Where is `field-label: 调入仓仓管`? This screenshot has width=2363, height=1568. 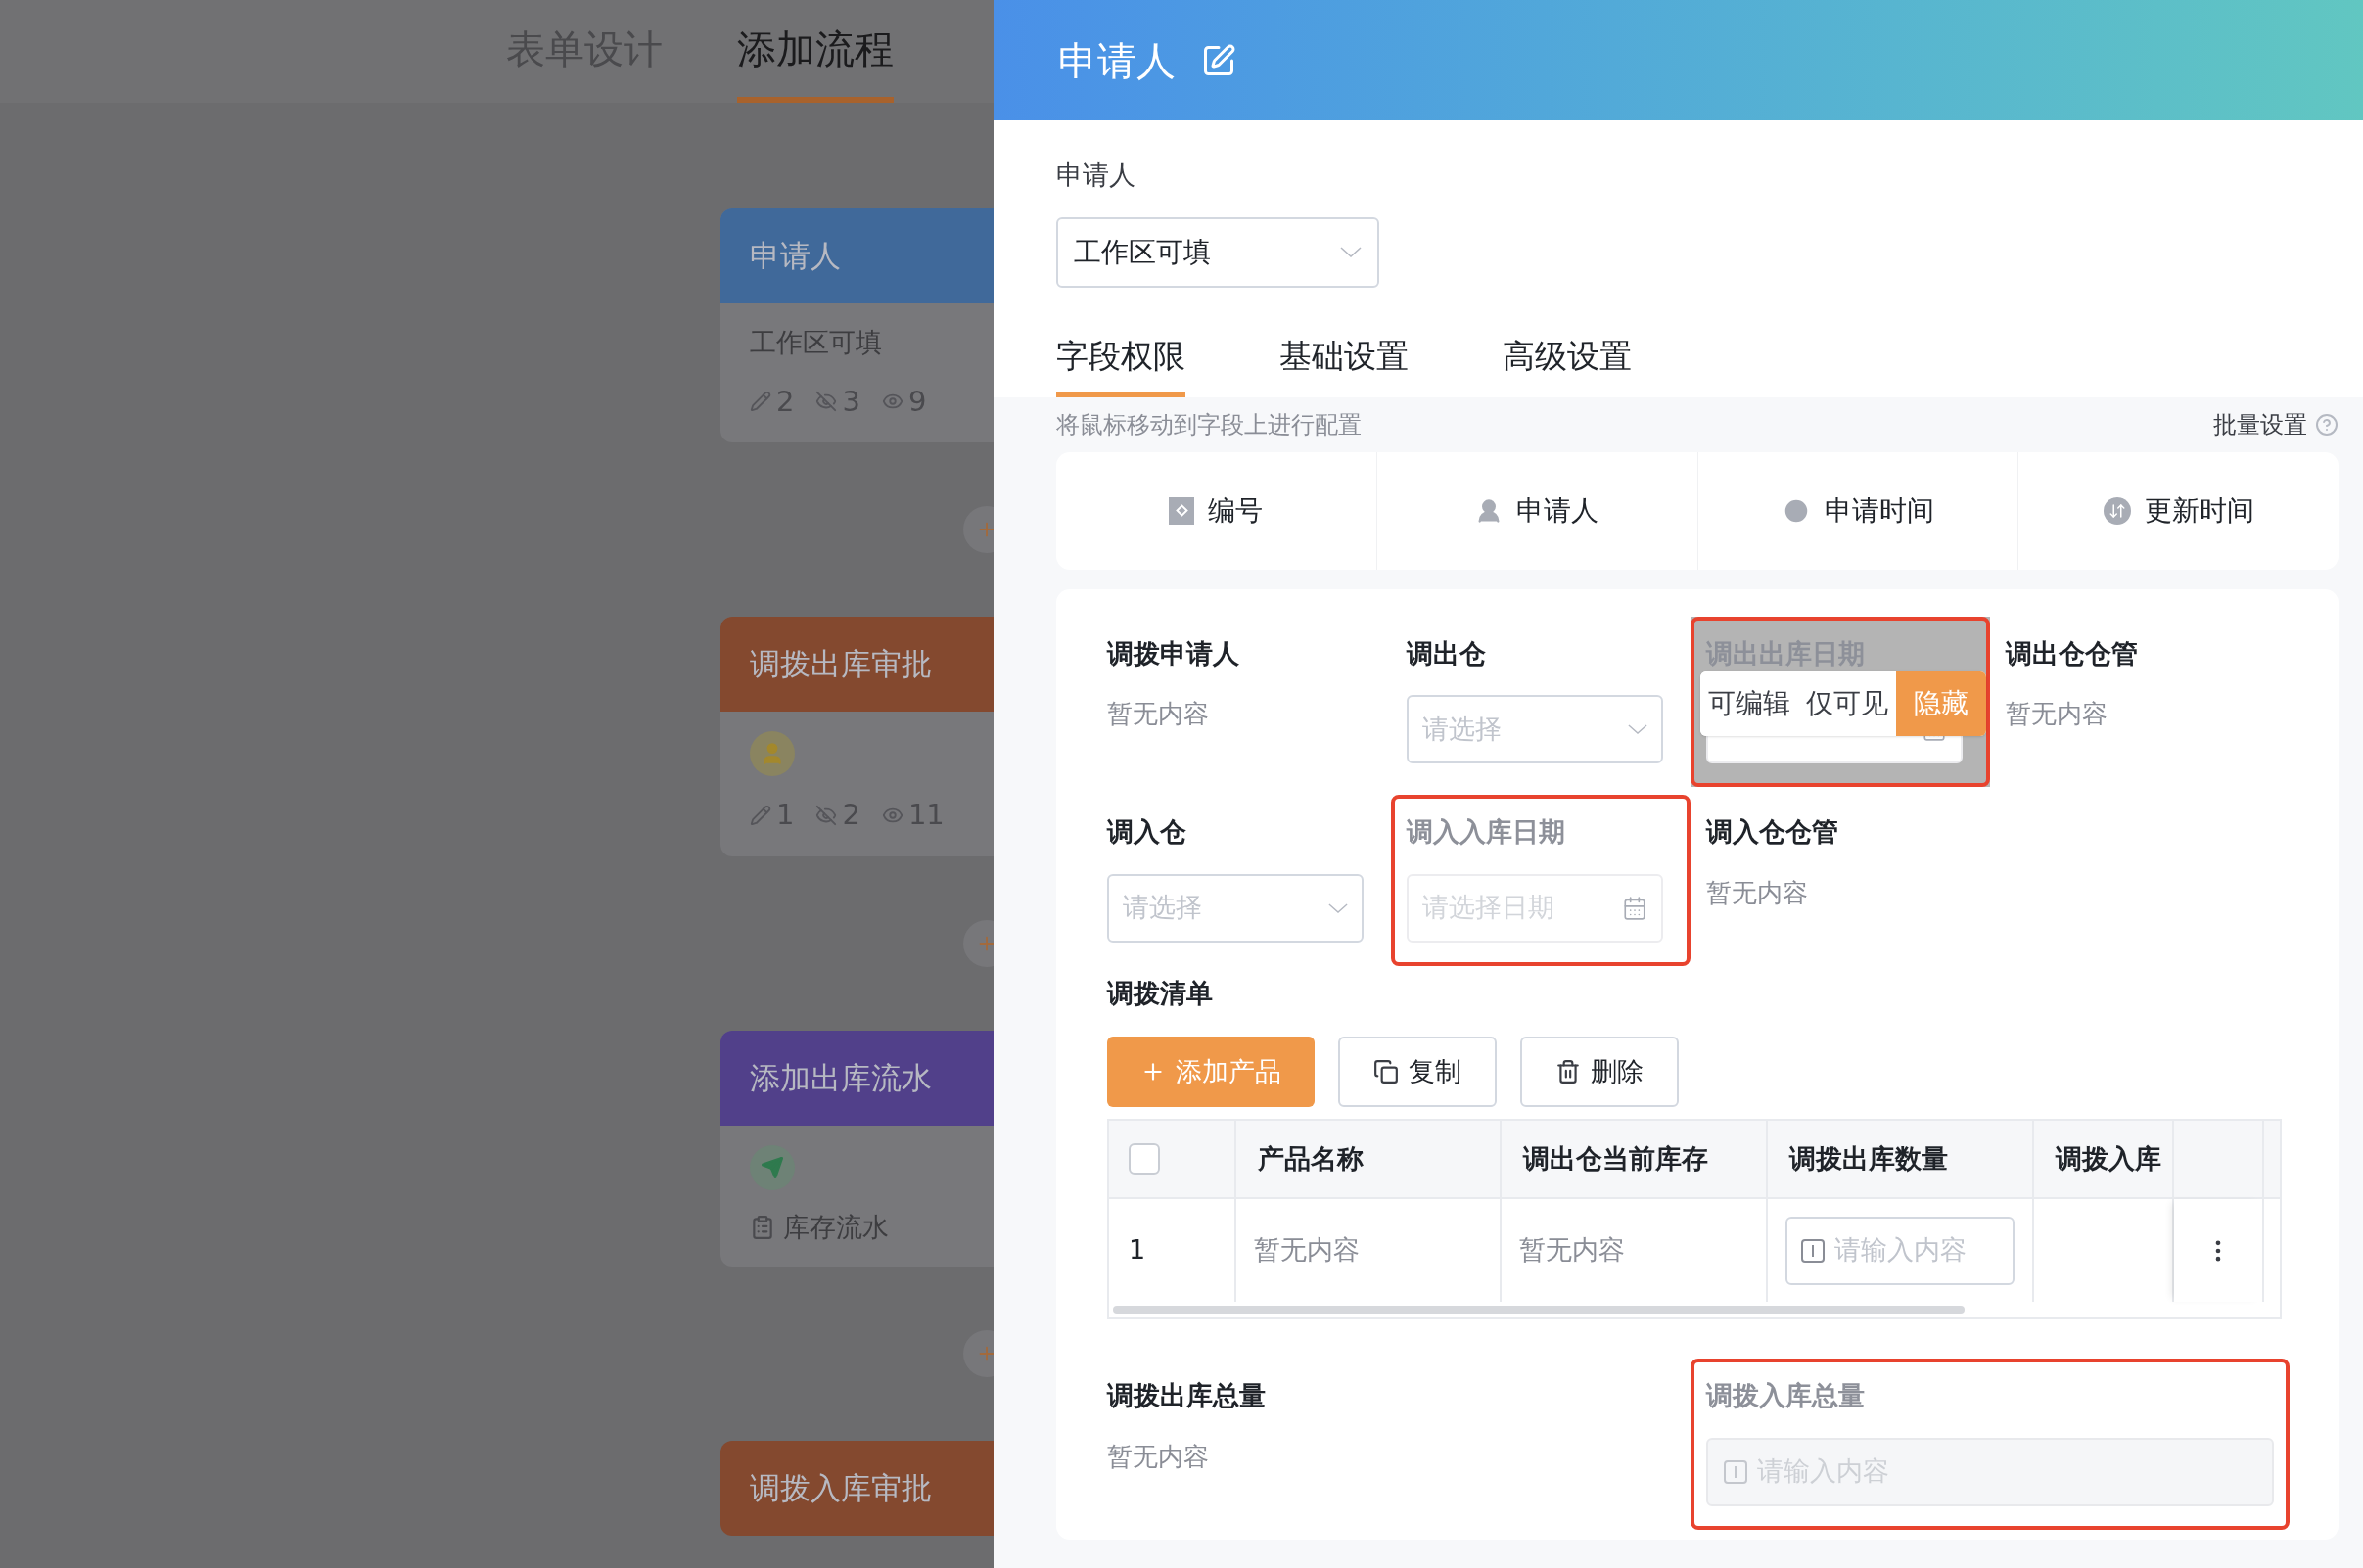 field-label: 调入仓仓管 is located at coordinates (1773, 832).